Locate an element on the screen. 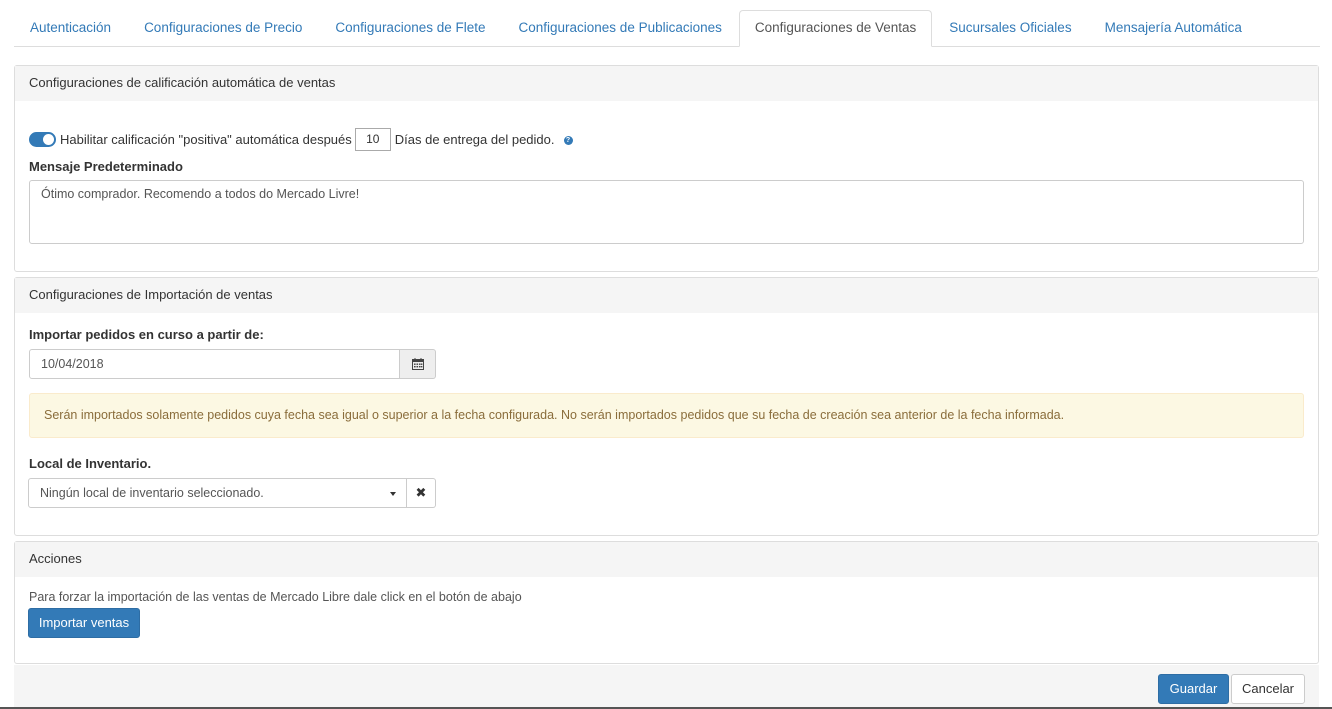 The height and width of the screenshot is (709, 1332). panel-title: Acciones is located at coordinates (666, 559).